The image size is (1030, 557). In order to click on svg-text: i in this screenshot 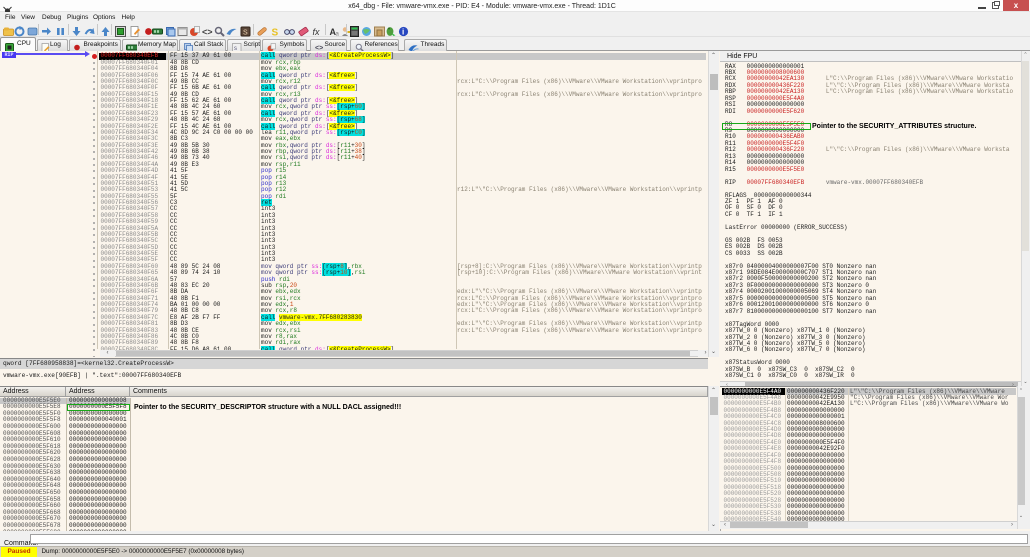, I will do `click(403, 32)`.